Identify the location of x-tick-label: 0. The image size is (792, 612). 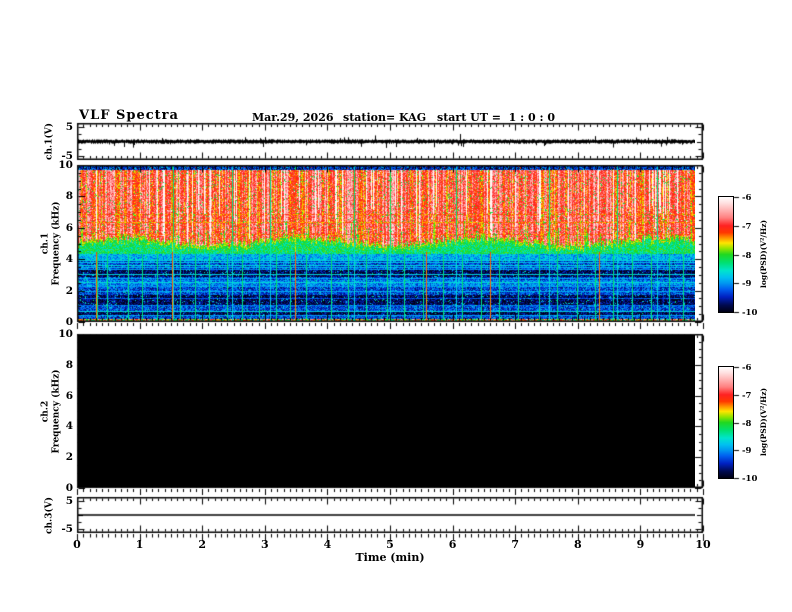
(77, 544).